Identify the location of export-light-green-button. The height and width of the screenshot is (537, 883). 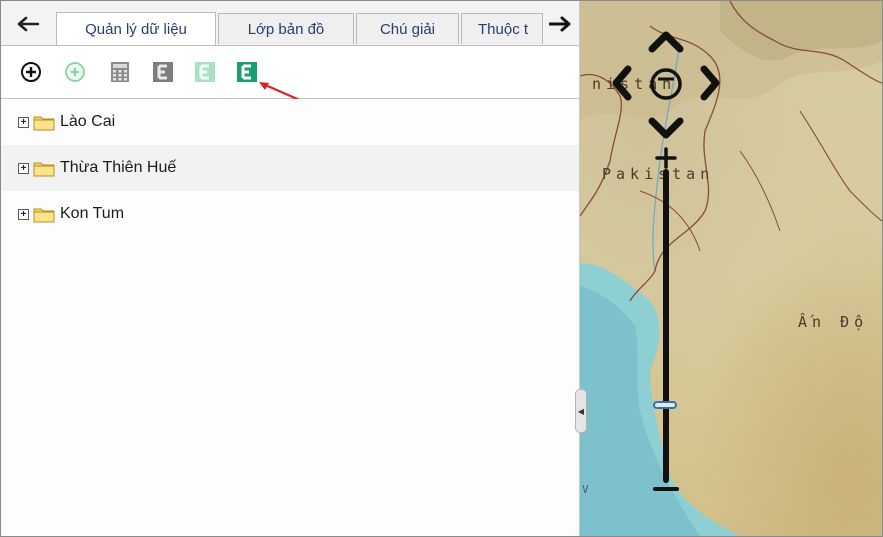
(205, 72).